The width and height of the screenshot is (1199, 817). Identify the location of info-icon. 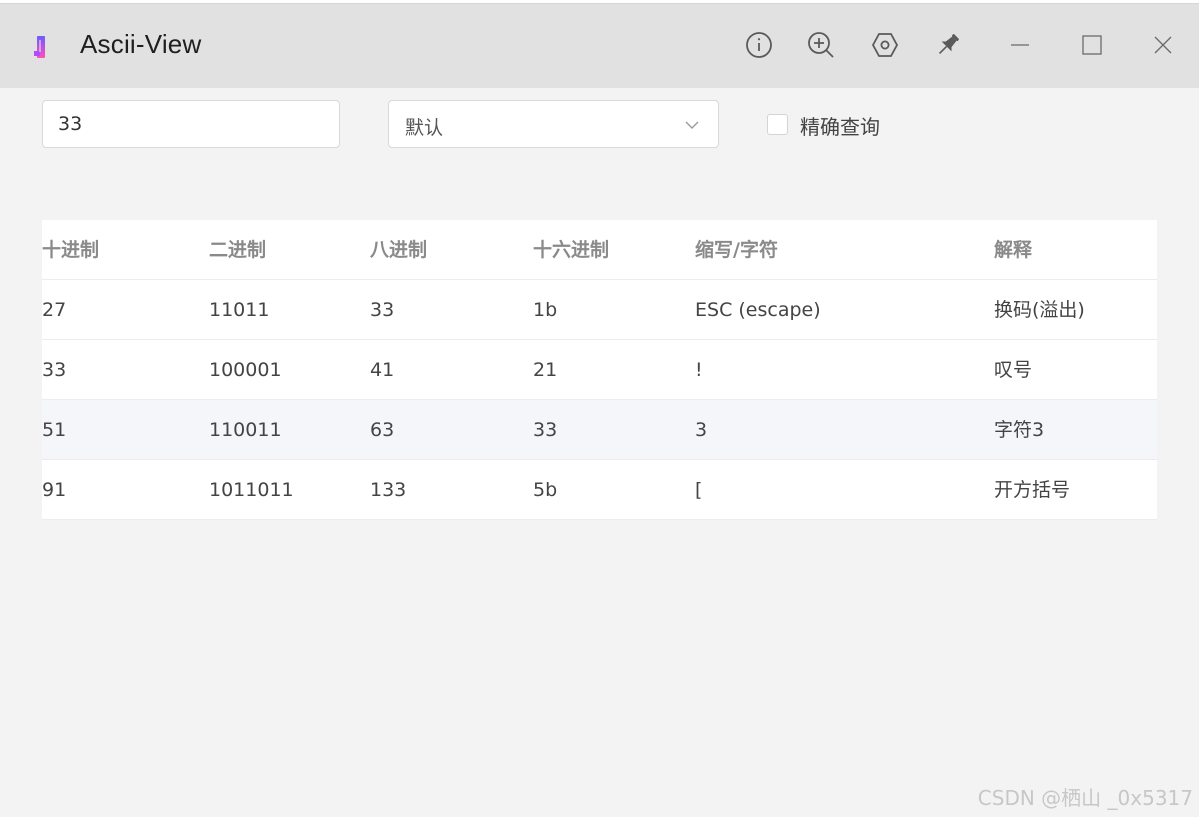
(759, 45).